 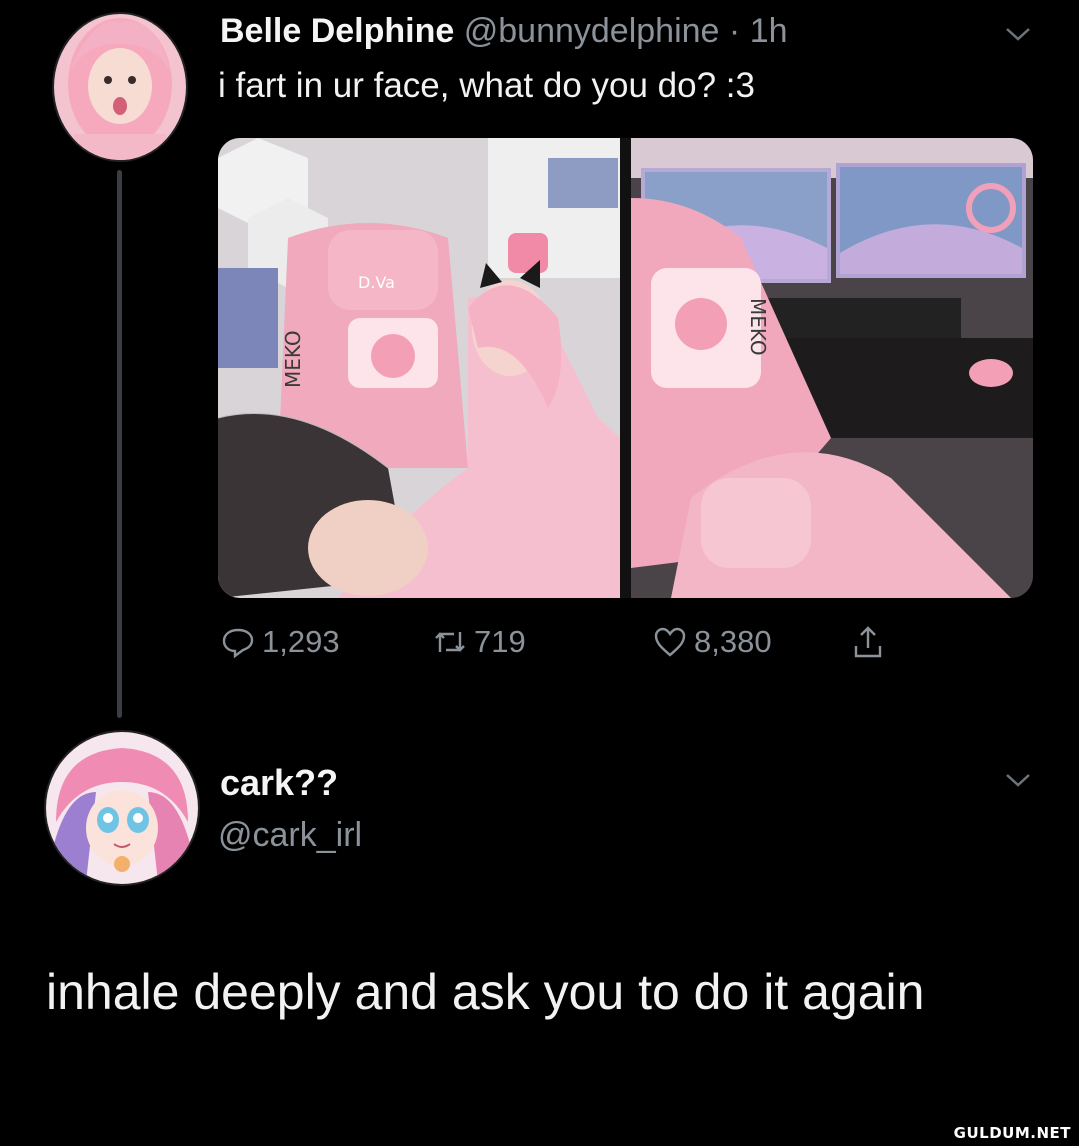 I want to click on author-avatar-image, so click(x=120, y=87).